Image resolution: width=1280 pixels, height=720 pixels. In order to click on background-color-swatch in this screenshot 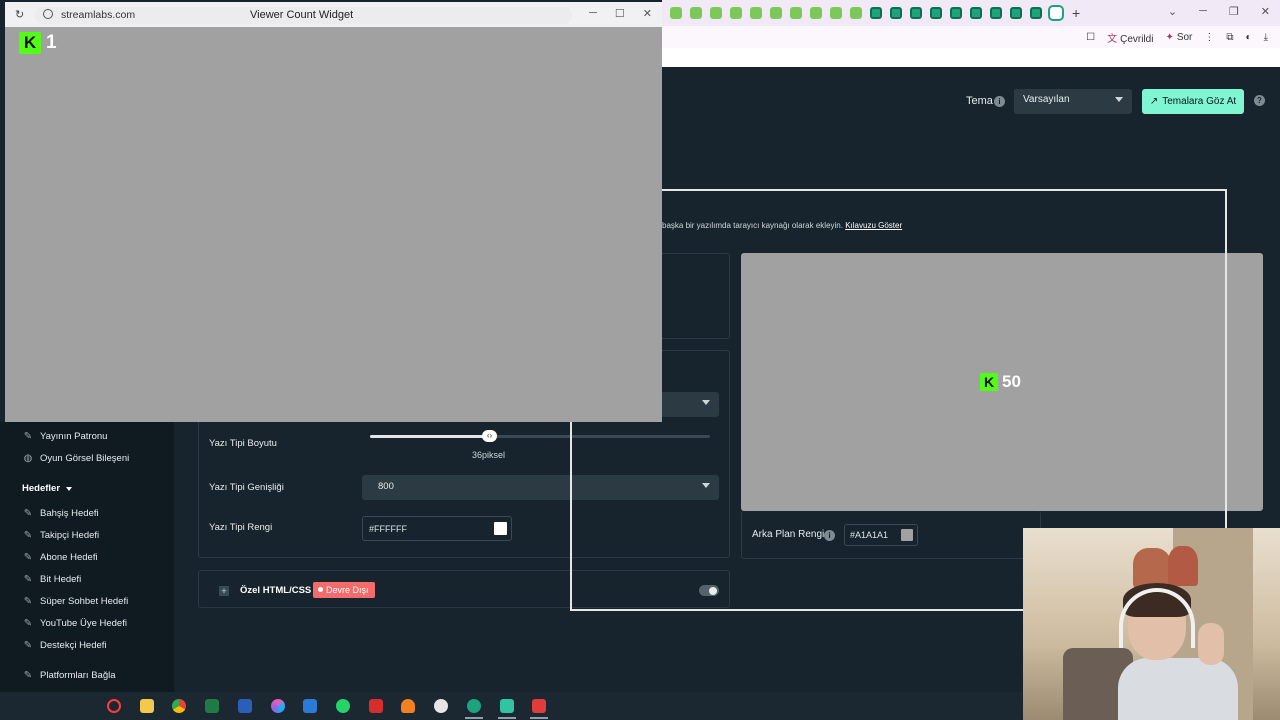, I will do `click(907, 535)`.